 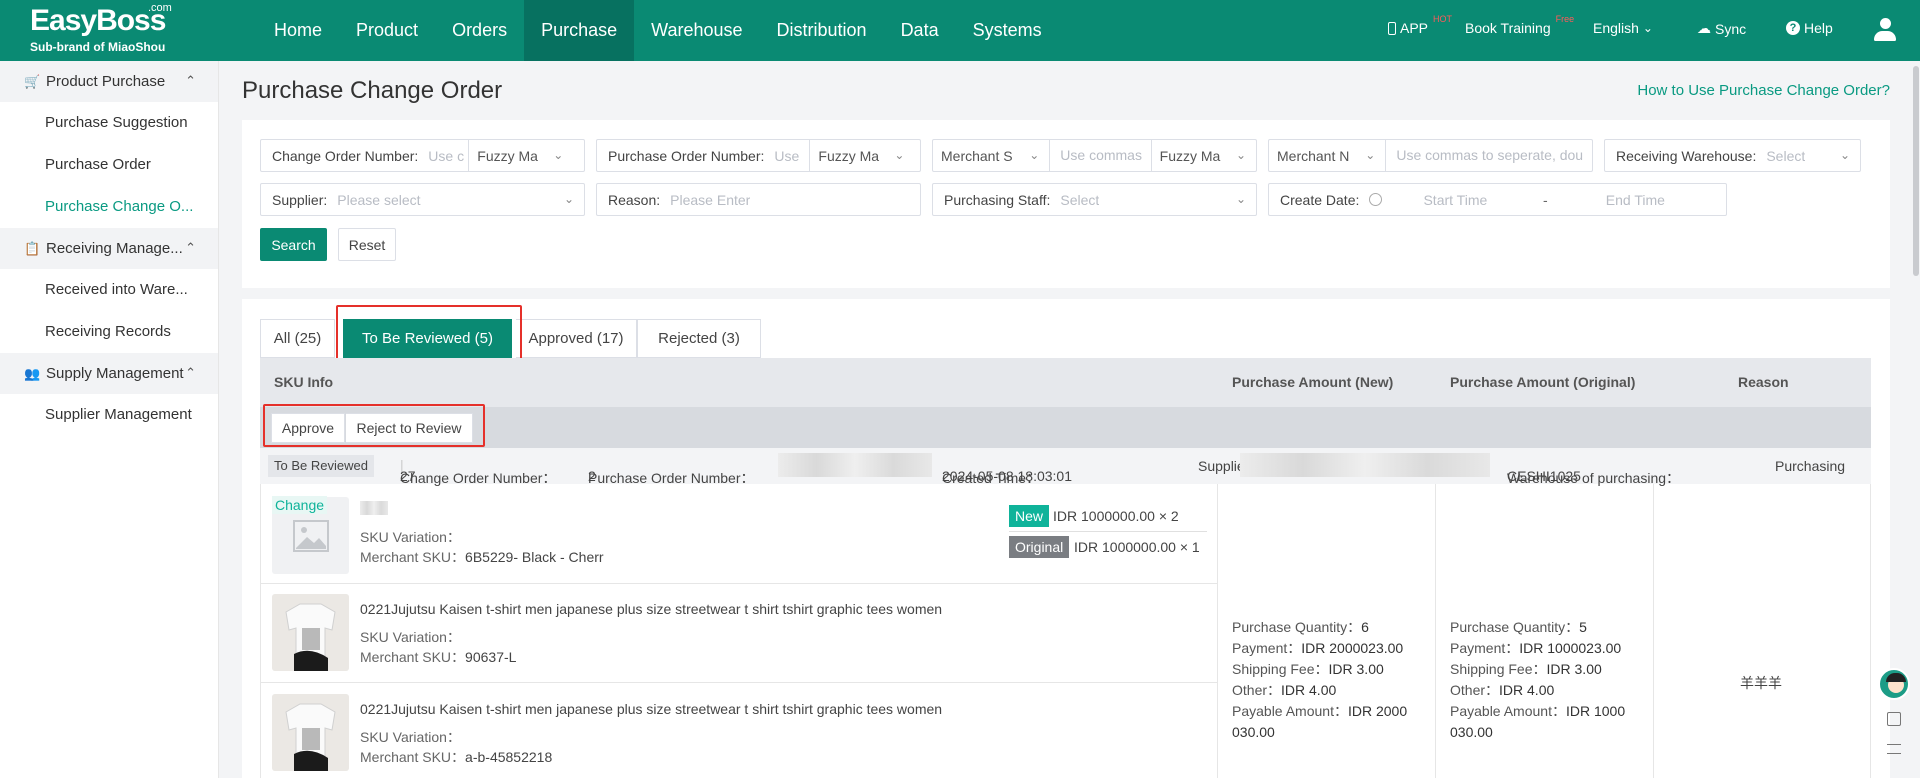 What do you see at coordinates (579, 30) in the screenshot?
I see `nav-purchase: Purchase` at bounding box center [579, 30].